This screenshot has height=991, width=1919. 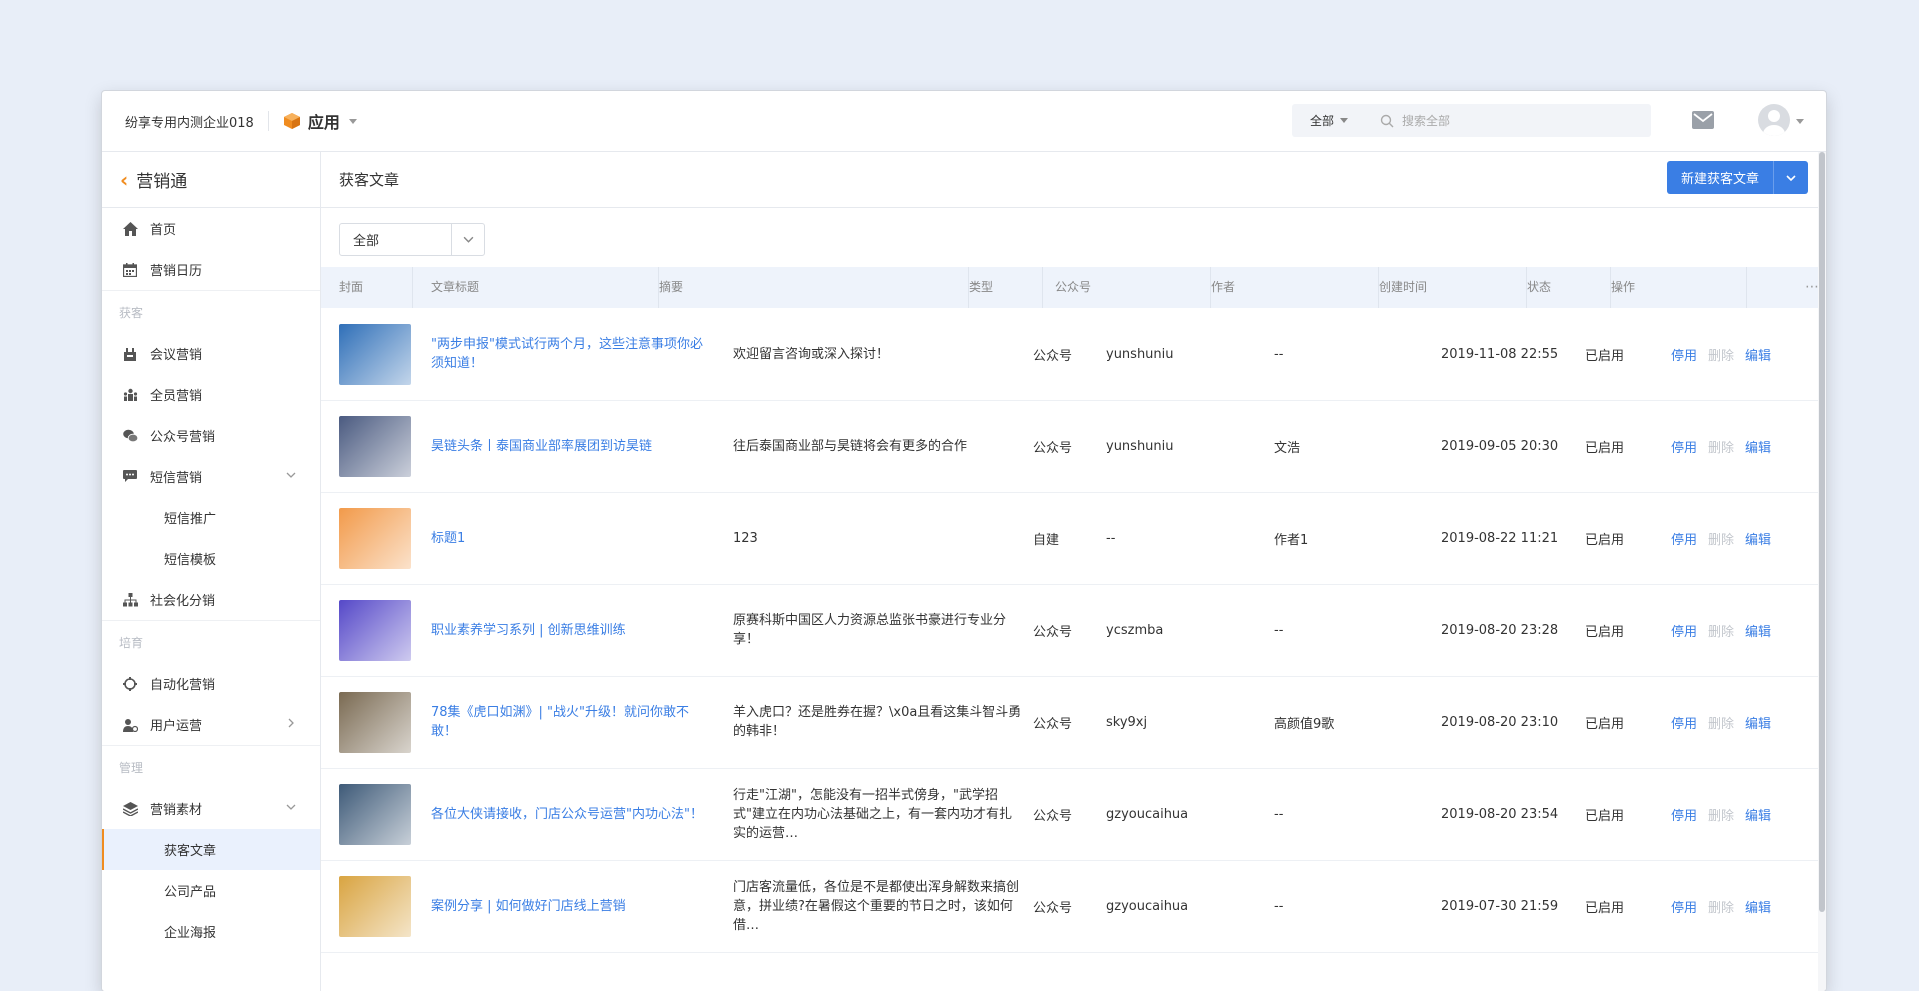 What do you see at coordinates (1006, 287) in the screenshot?
I see `column-header-type: 类型` at bounding box center [1006, 287].